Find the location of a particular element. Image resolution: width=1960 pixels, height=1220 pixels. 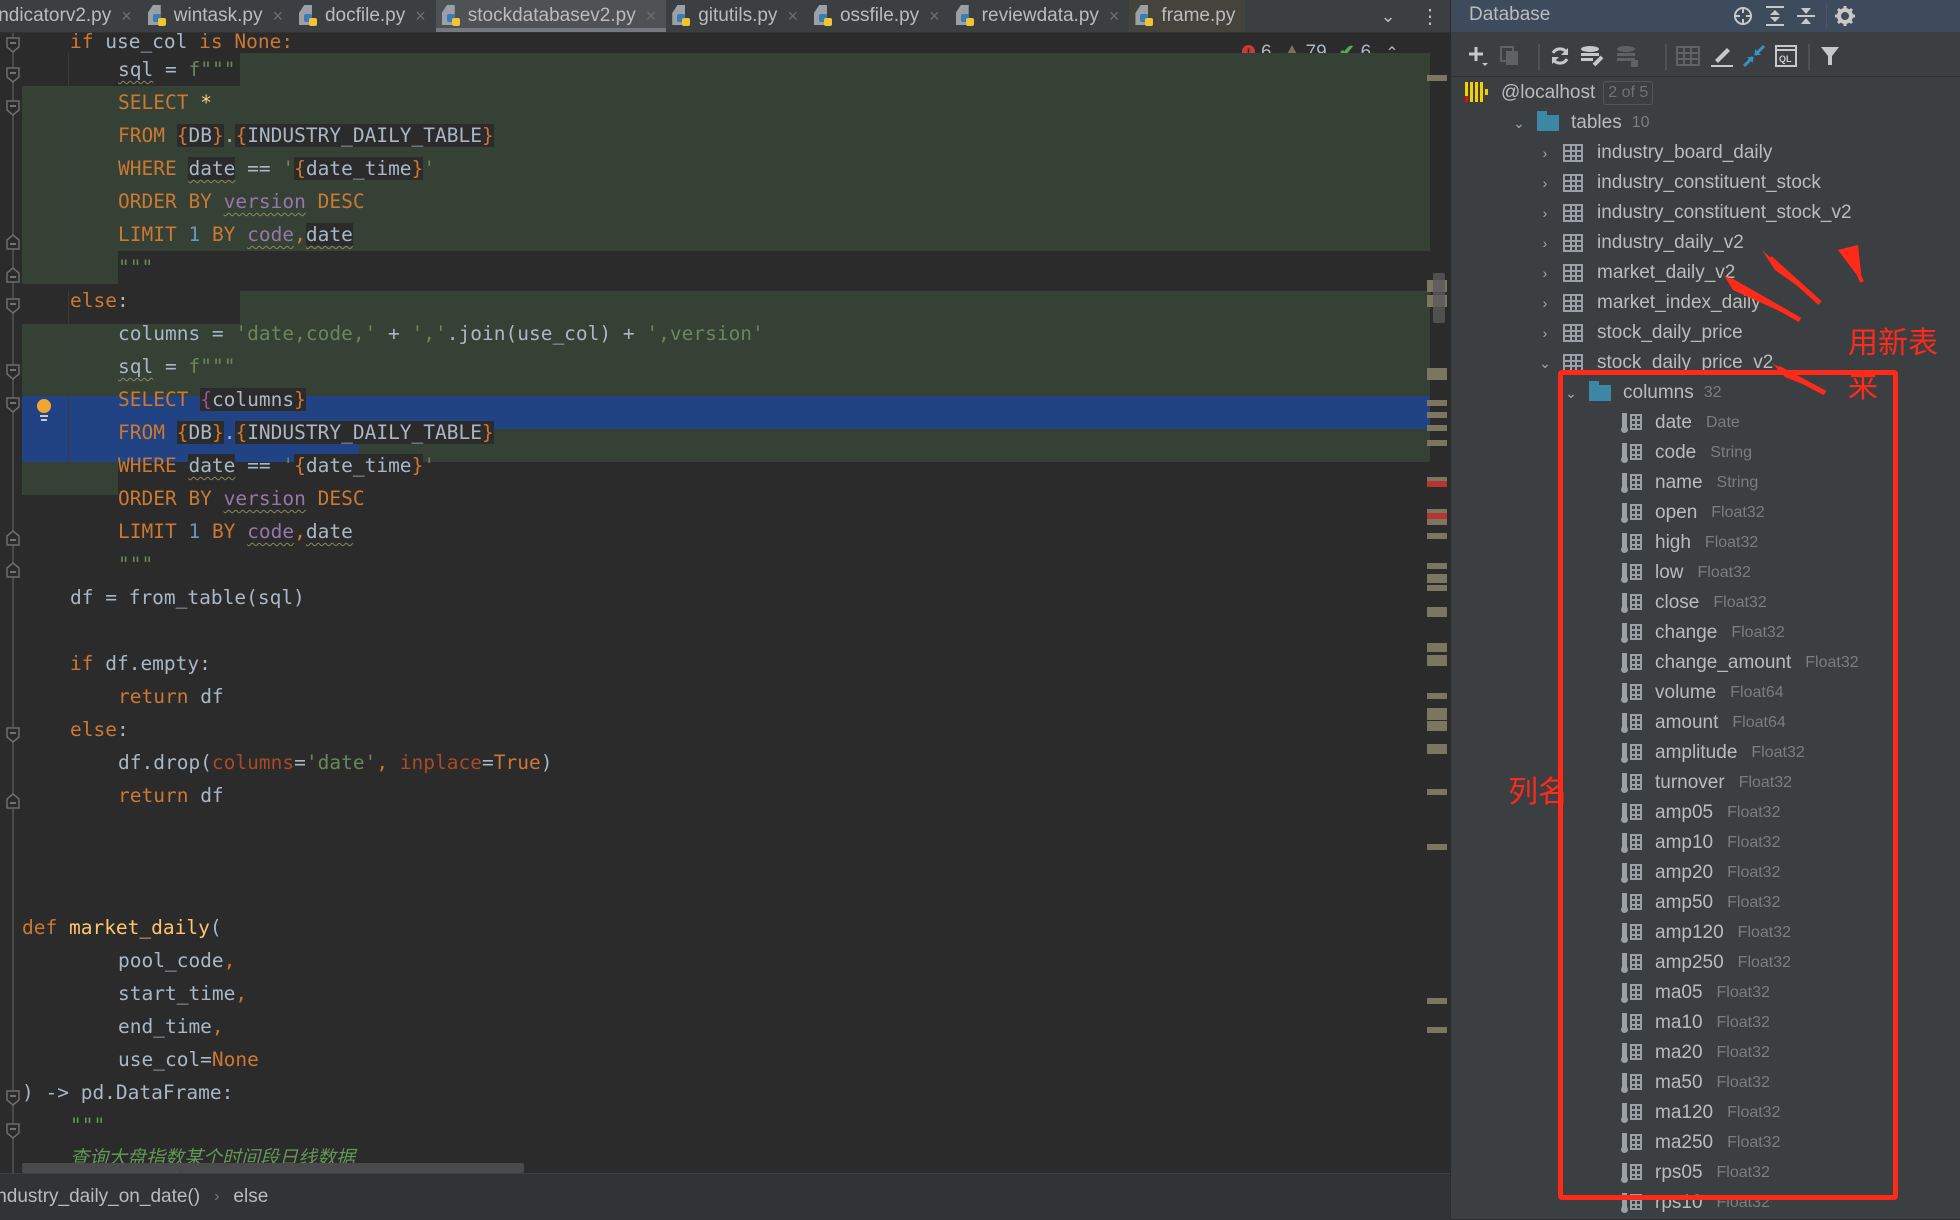

tree-node-table: › industry_daily_v2 is located at coordinates (1640, 243).